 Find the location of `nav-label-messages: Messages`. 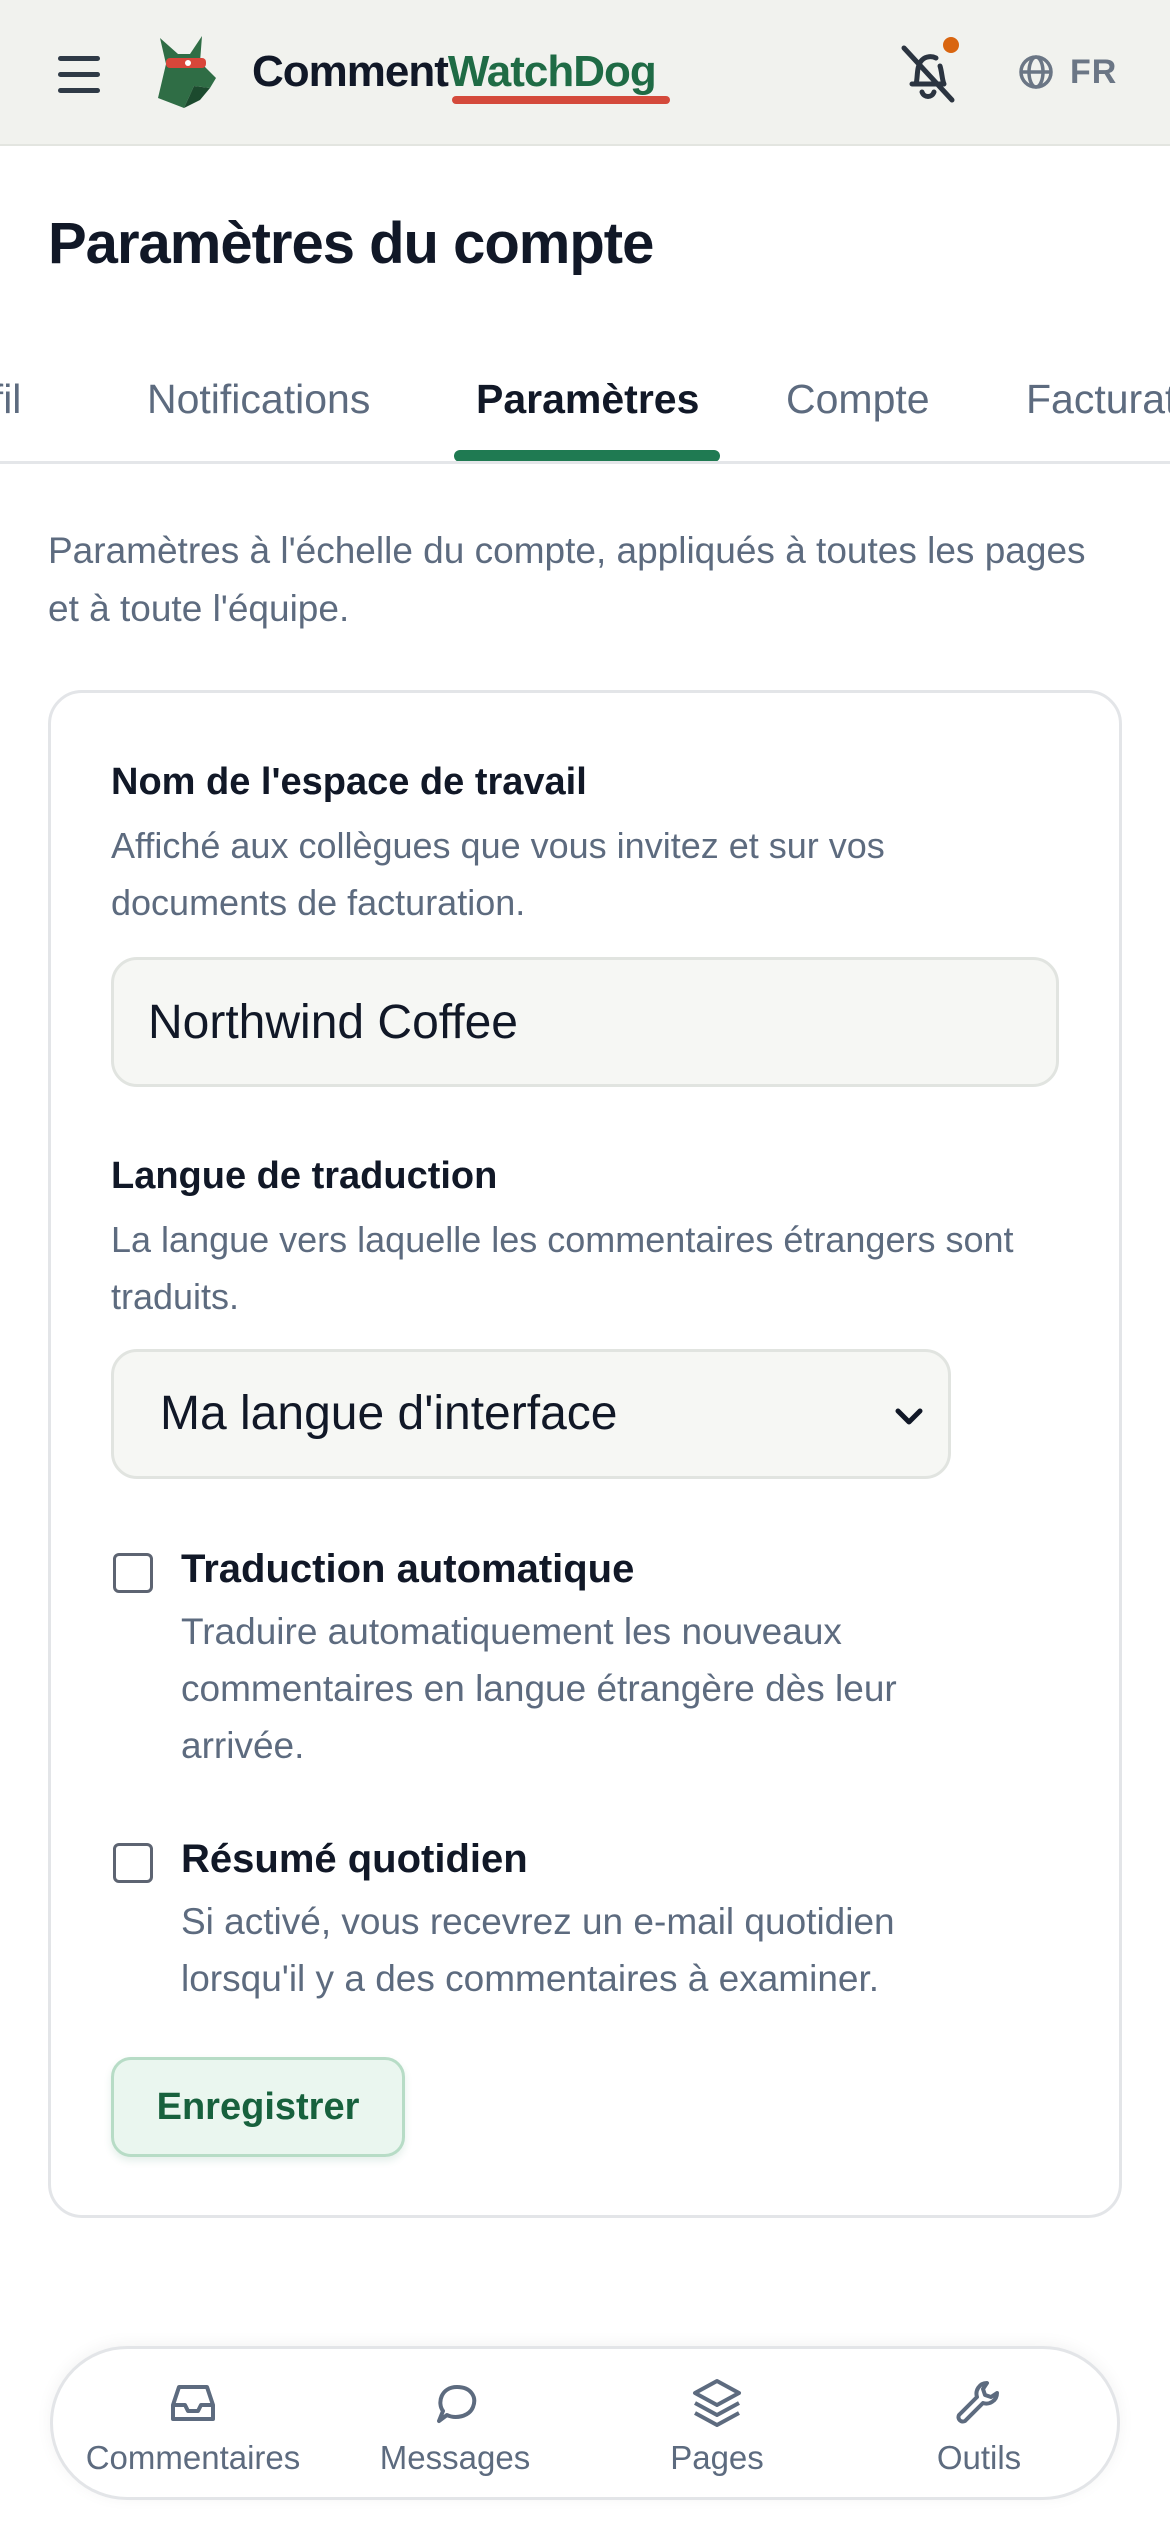

nav-label-messages: Messages is located at coordinates (455, 2457).